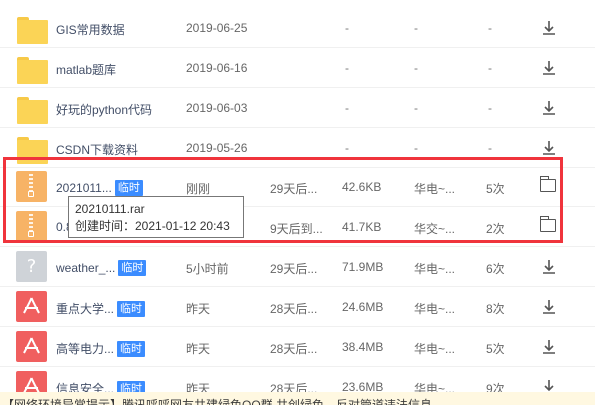  I want to click on download-count: 6次, so click(495, 269).